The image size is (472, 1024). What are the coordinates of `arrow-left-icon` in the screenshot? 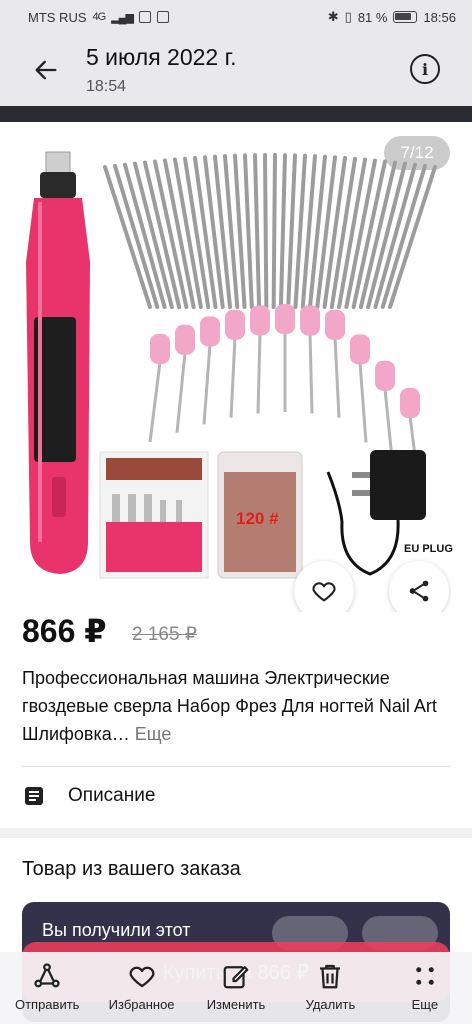 It's located at (46, 70).